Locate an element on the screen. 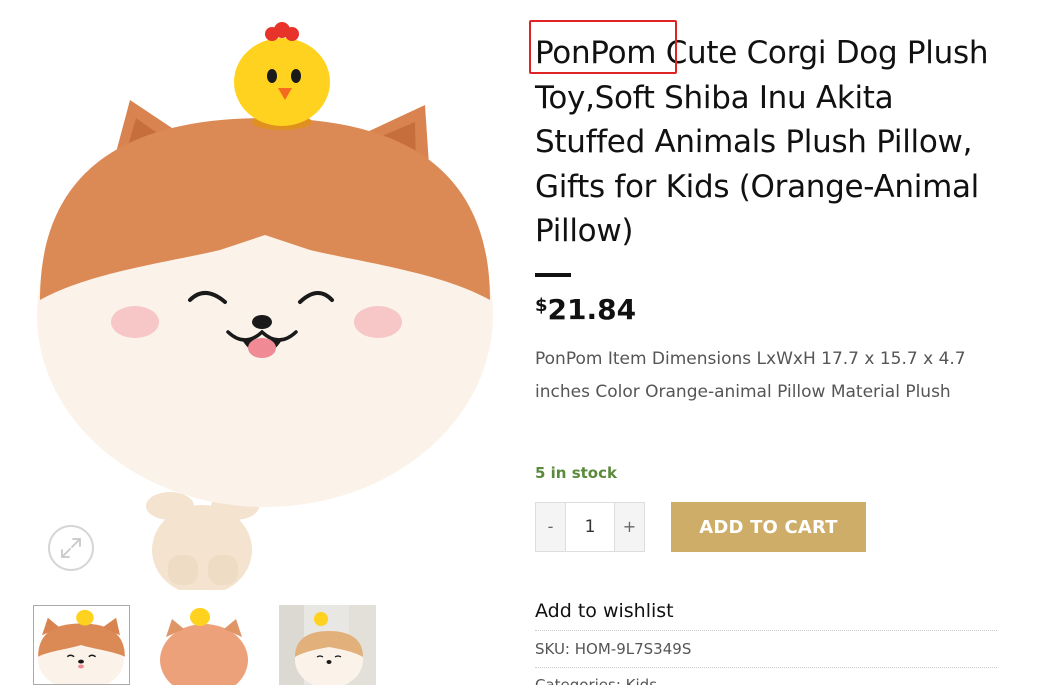  thumbnail-back is located at coordinates (204, 645).